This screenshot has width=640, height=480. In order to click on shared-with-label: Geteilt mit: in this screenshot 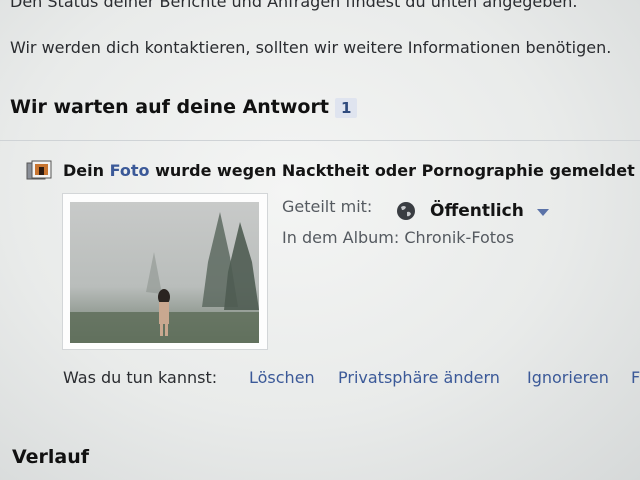, I will do `click(327, 206)`.